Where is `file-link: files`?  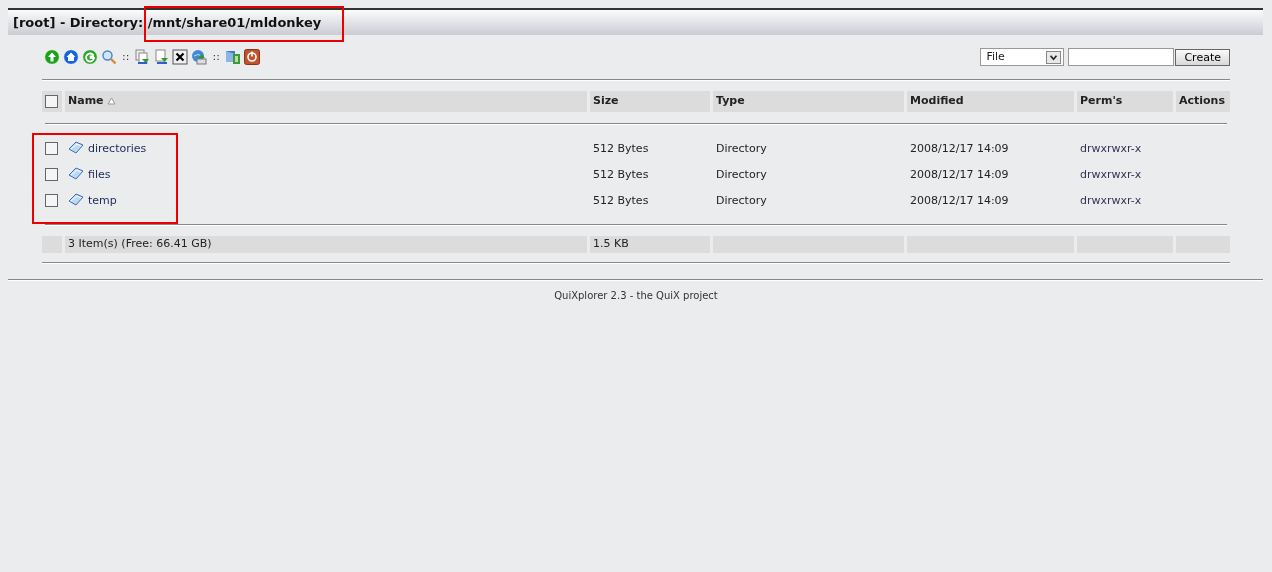
file-link: files is located at coordinates (99, 175).